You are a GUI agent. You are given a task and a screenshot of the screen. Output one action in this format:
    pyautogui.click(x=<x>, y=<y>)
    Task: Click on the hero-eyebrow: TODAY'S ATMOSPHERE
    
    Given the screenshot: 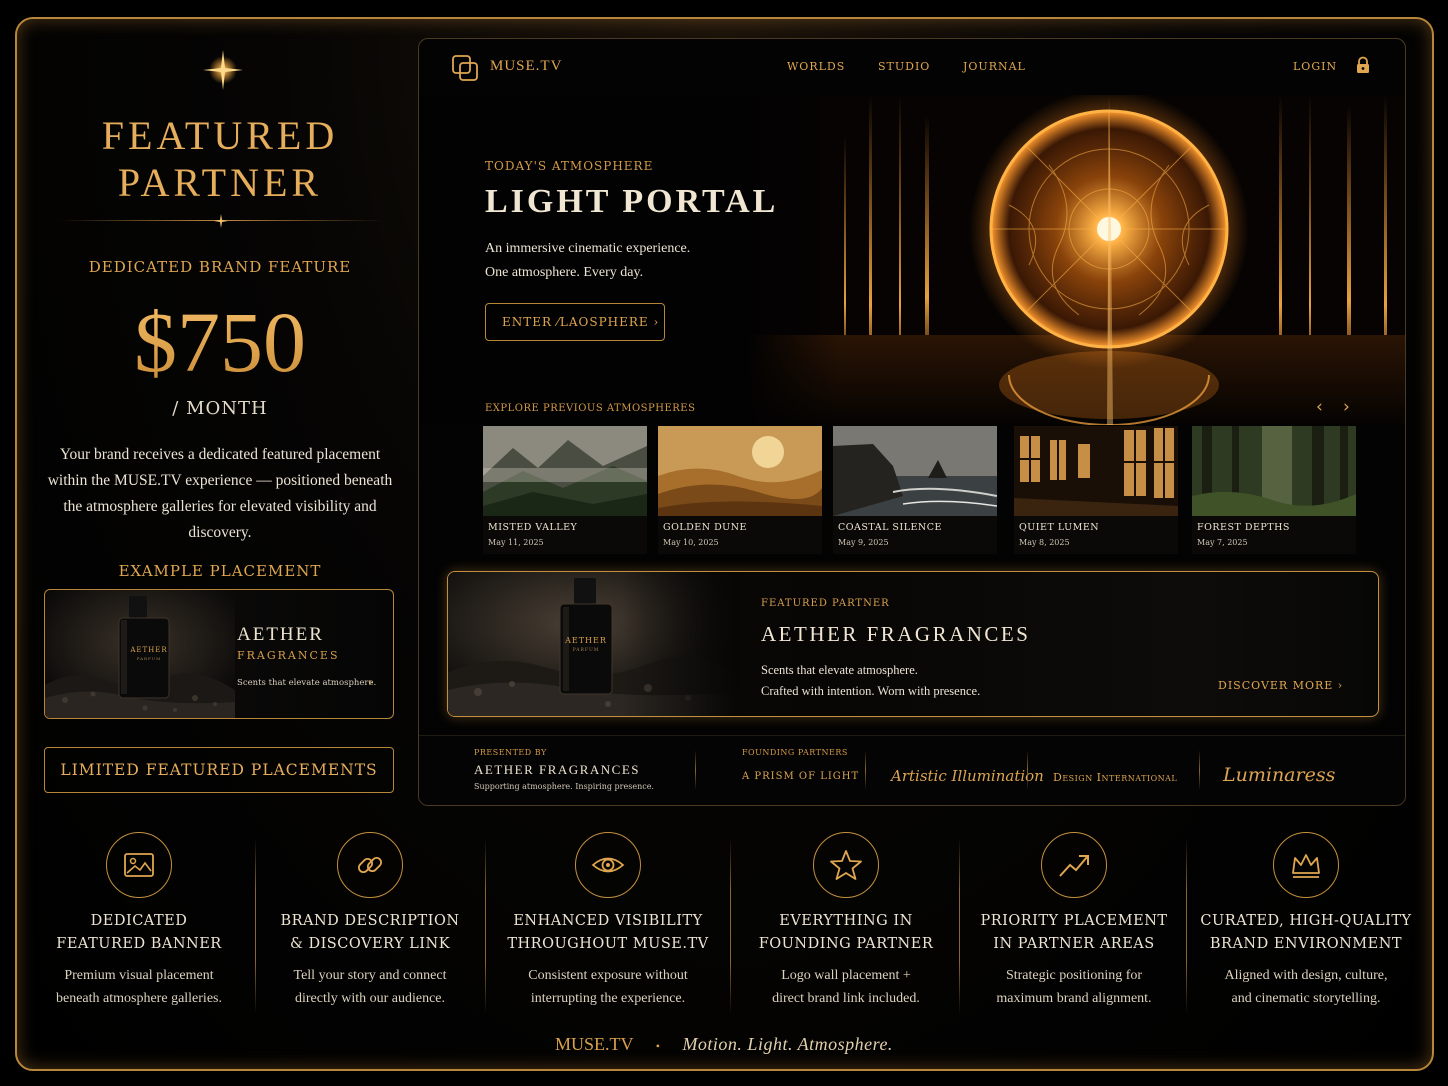 What is the action you would take?
    pyautogui.click(x=569, y=166)
    